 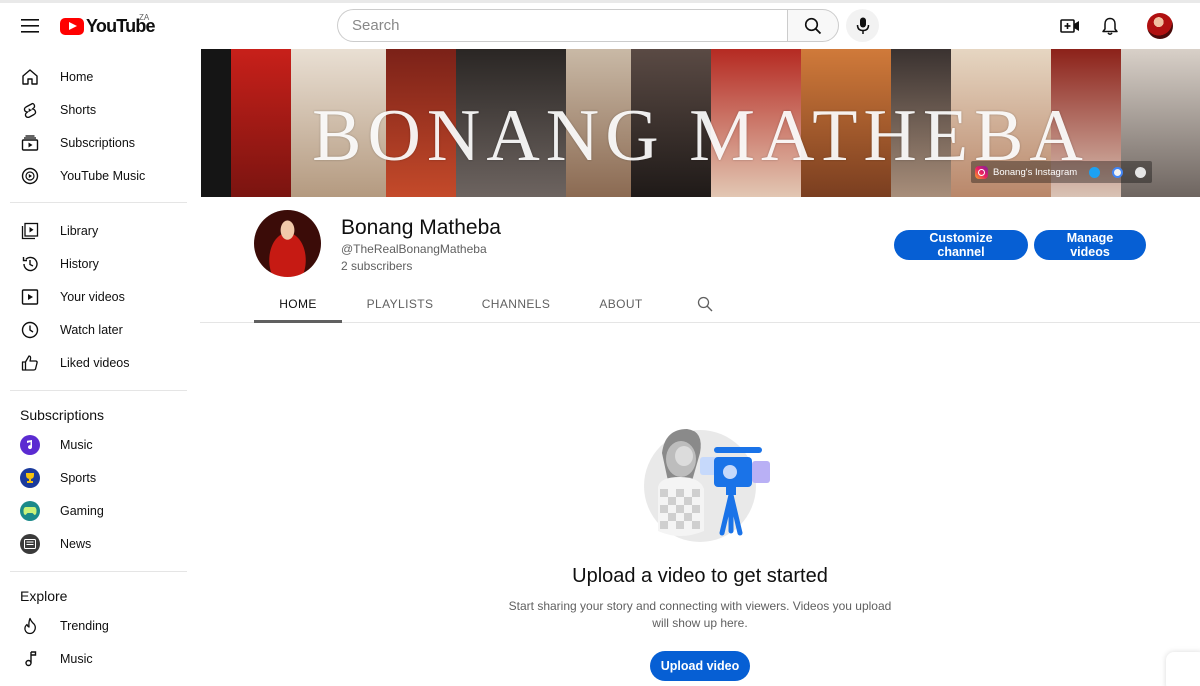 I want to click on banner-links: Bonang's Instagram, so click(x=1062, y=172).